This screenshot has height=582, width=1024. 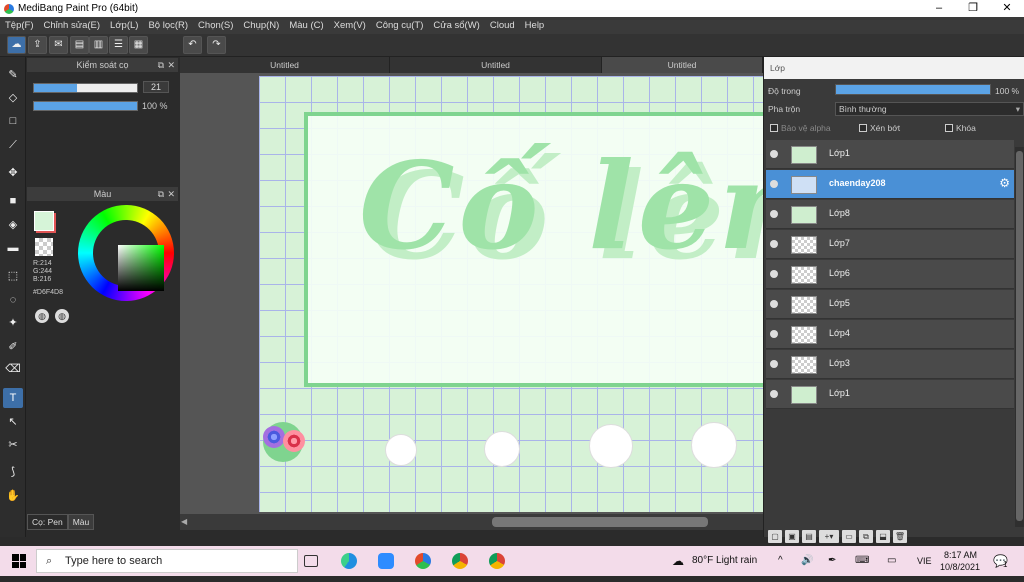 What do you see at coordinates (13, 300) in the screenshot?
I see `lasso-tool-icon: ◌` at bounding box center [13, 300].